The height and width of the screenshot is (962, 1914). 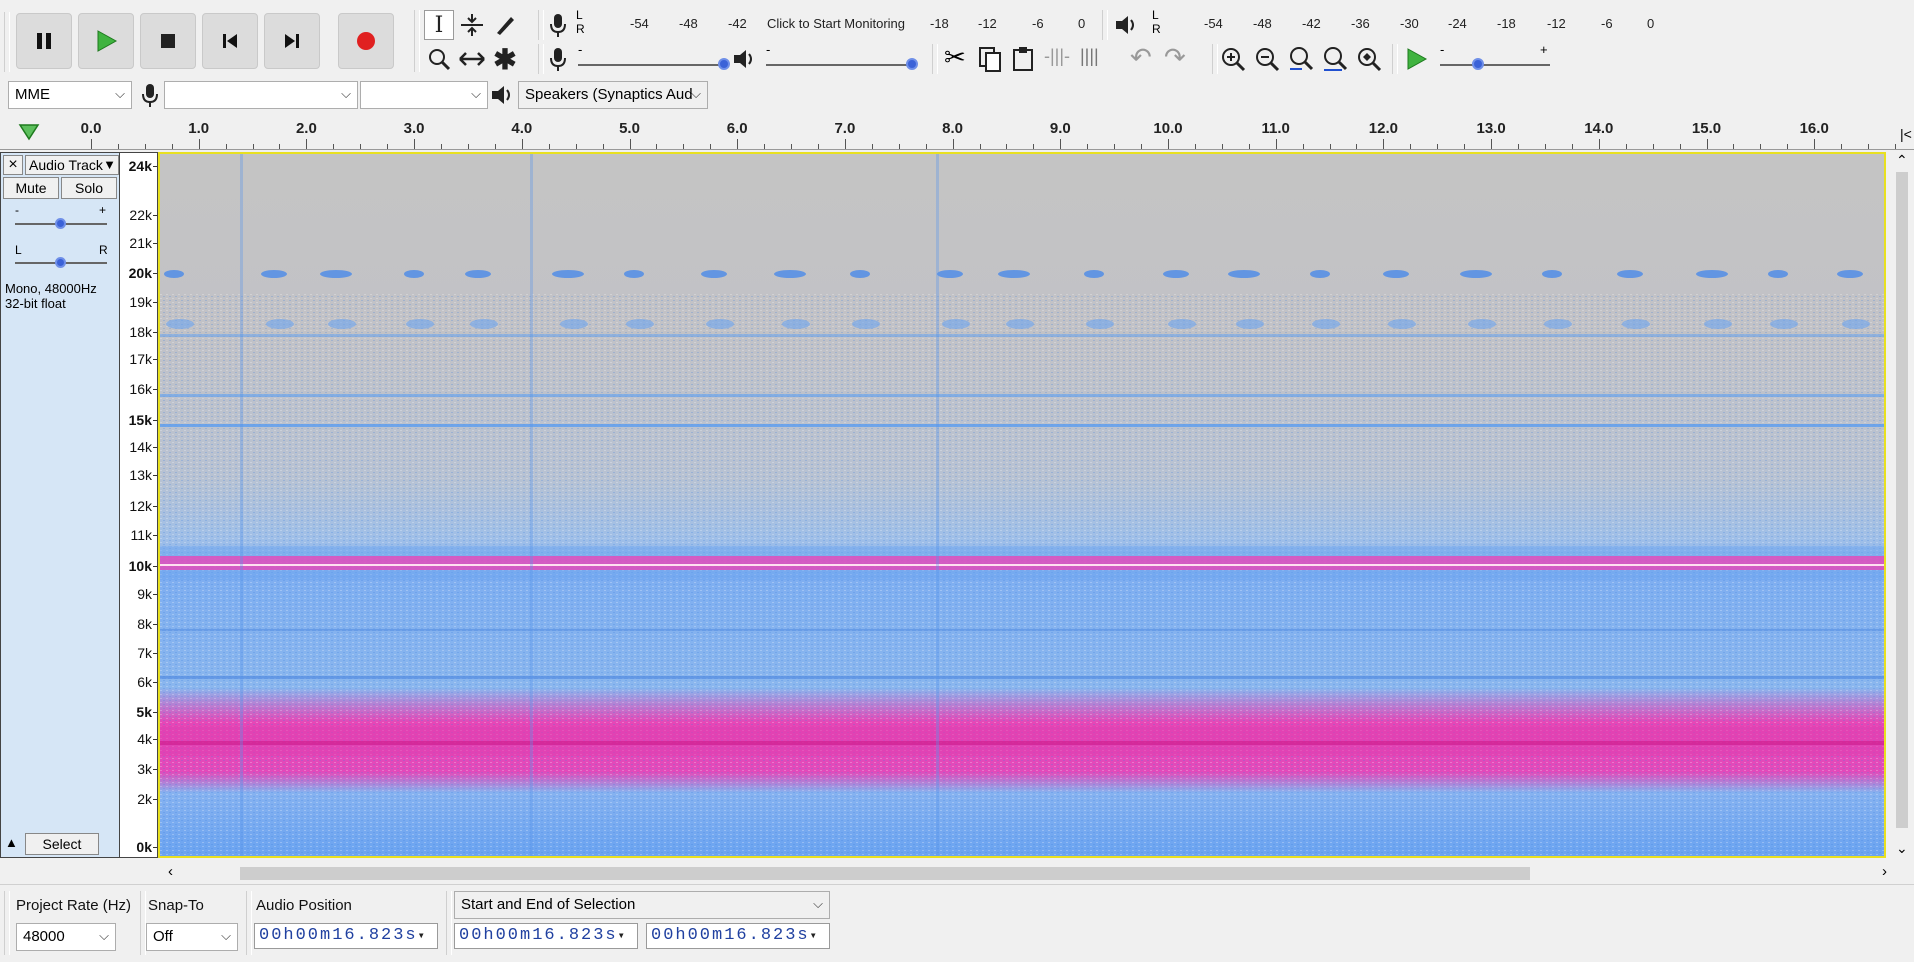 I want to click on select-button: Select, so click(x=62, y=844).